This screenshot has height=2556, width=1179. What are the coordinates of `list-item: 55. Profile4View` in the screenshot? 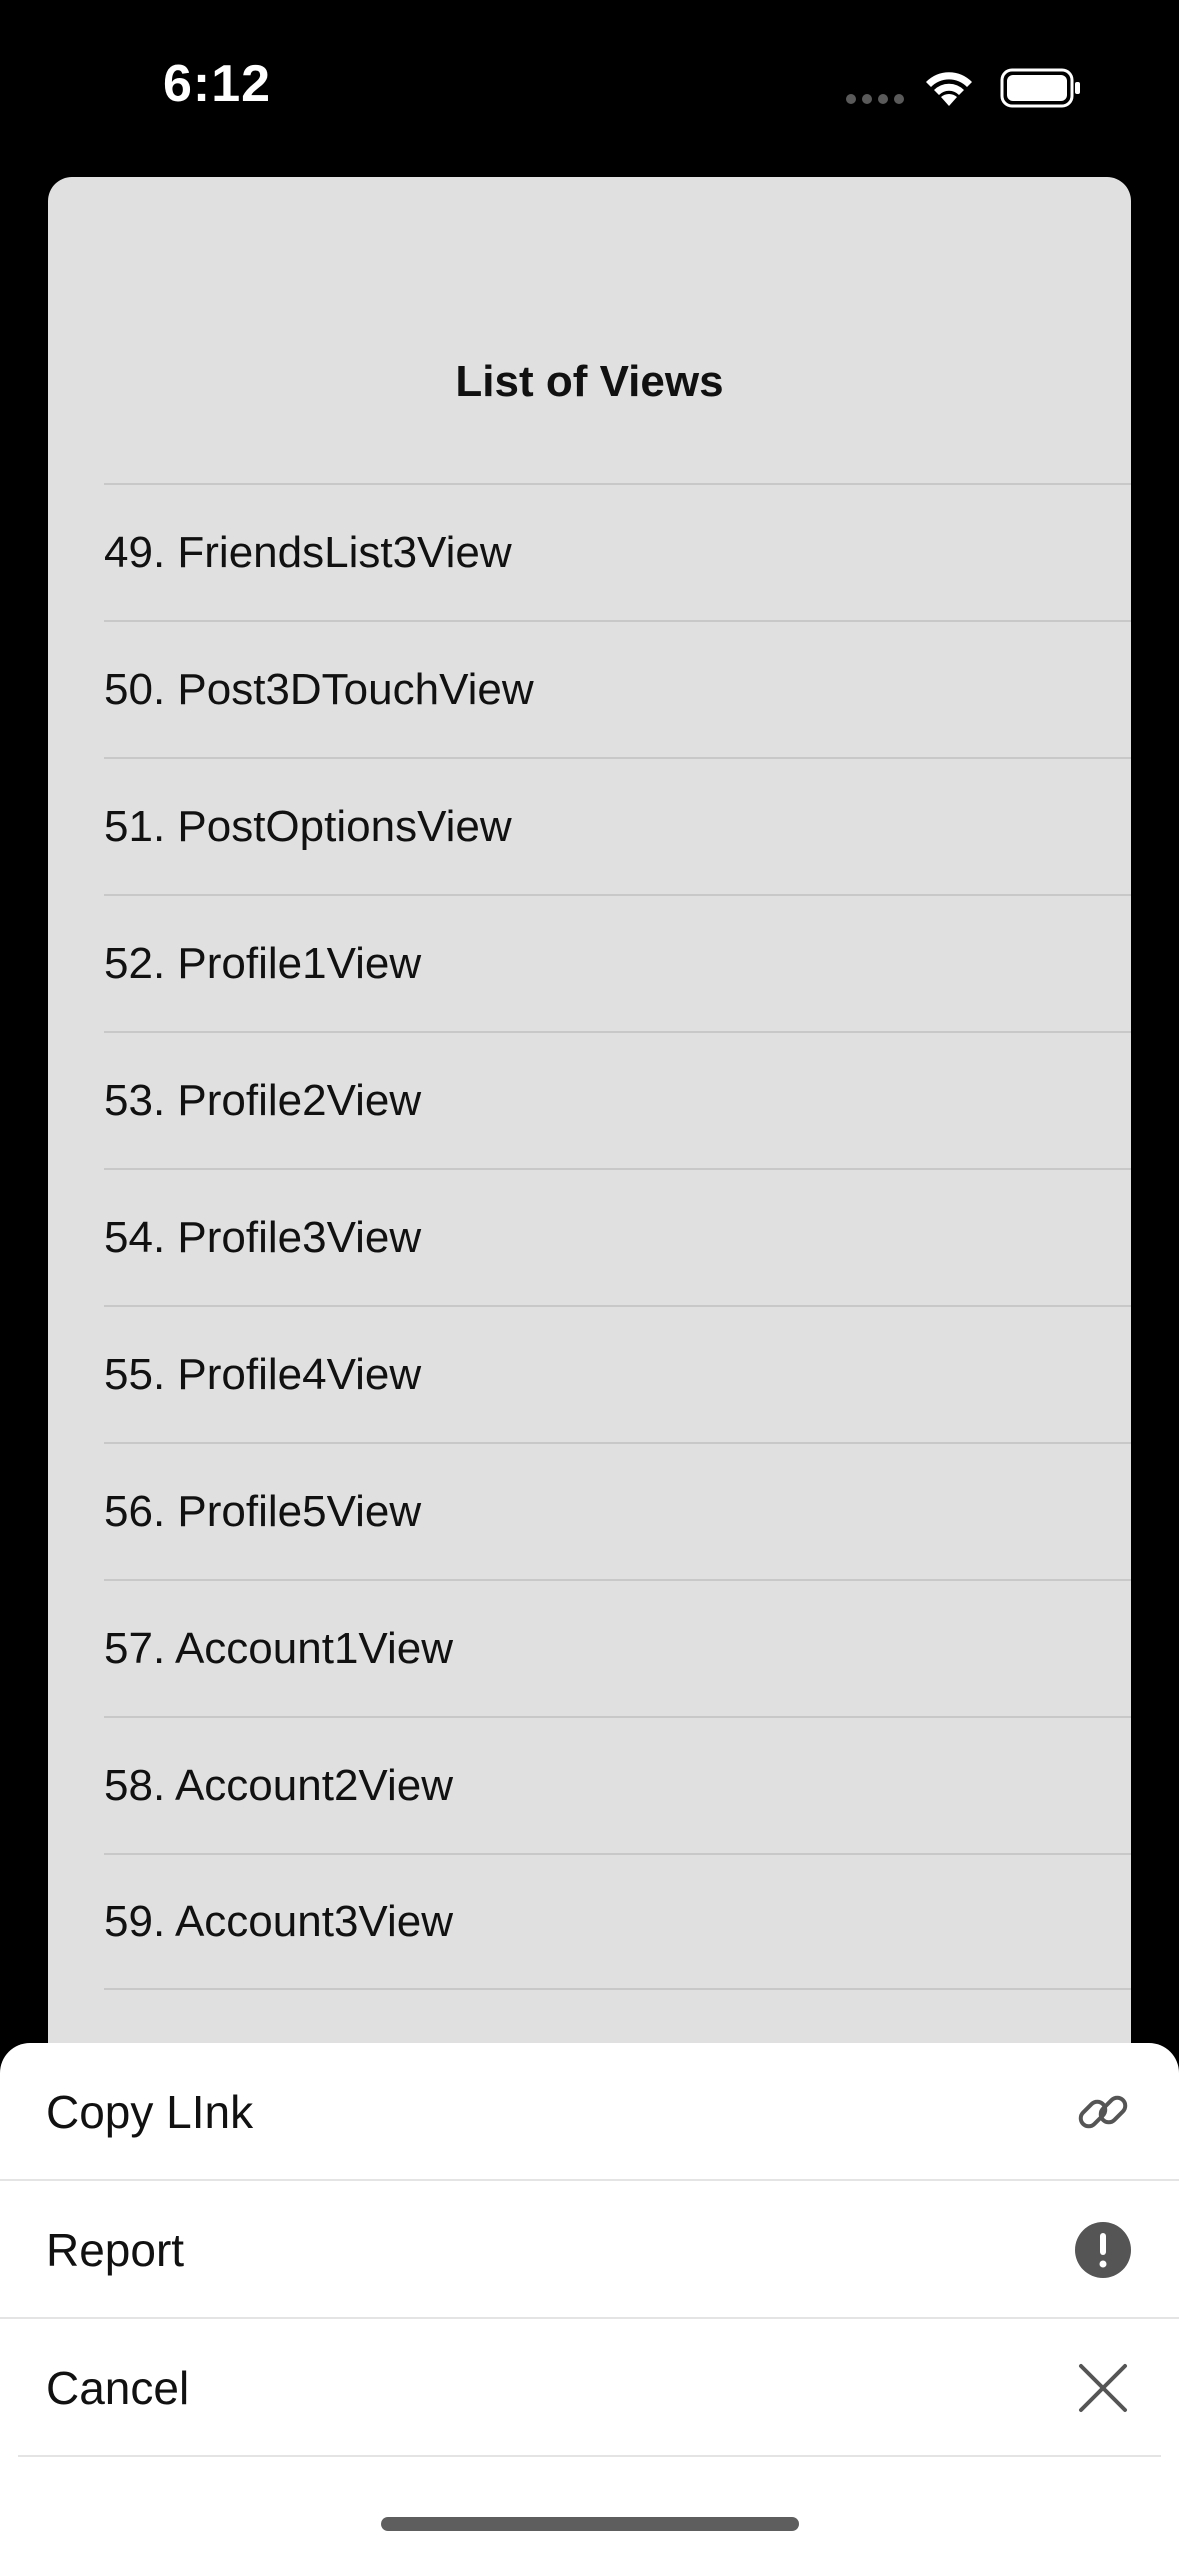 It's located at (617, 1373).